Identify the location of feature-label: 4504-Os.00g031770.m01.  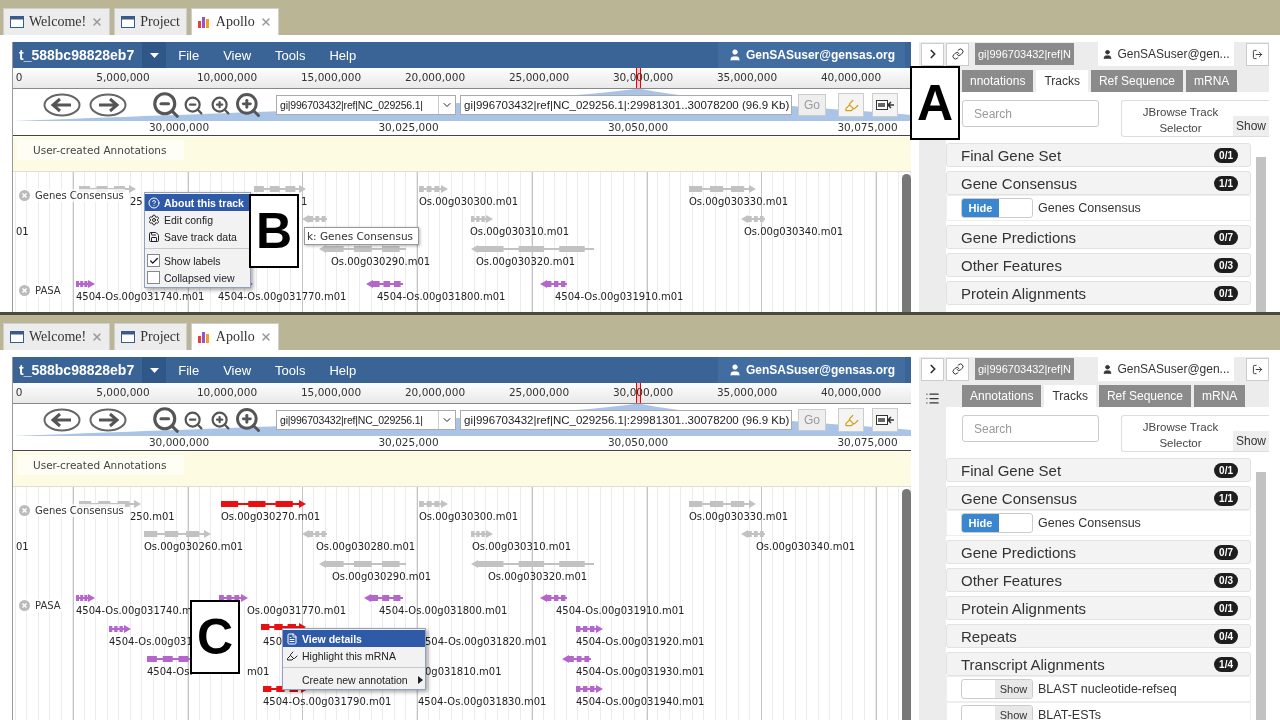
(282, 296).